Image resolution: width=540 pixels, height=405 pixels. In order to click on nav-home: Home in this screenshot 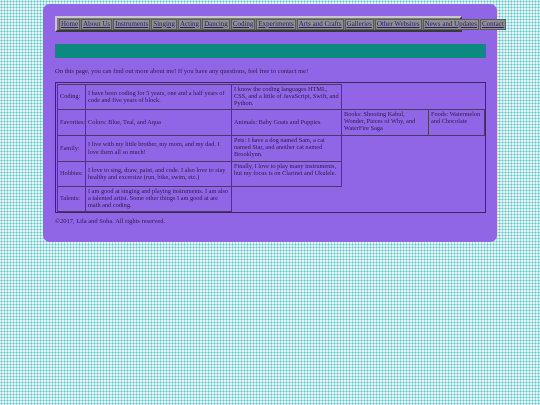, I will do `click(70, 24)`.